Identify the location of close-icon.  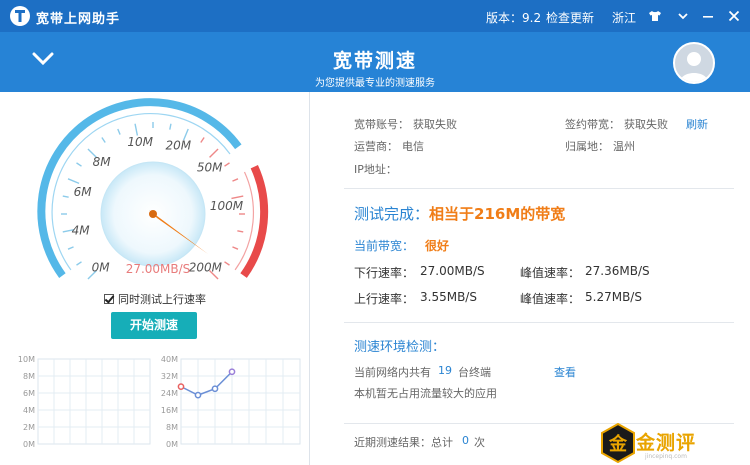
(734, 16).